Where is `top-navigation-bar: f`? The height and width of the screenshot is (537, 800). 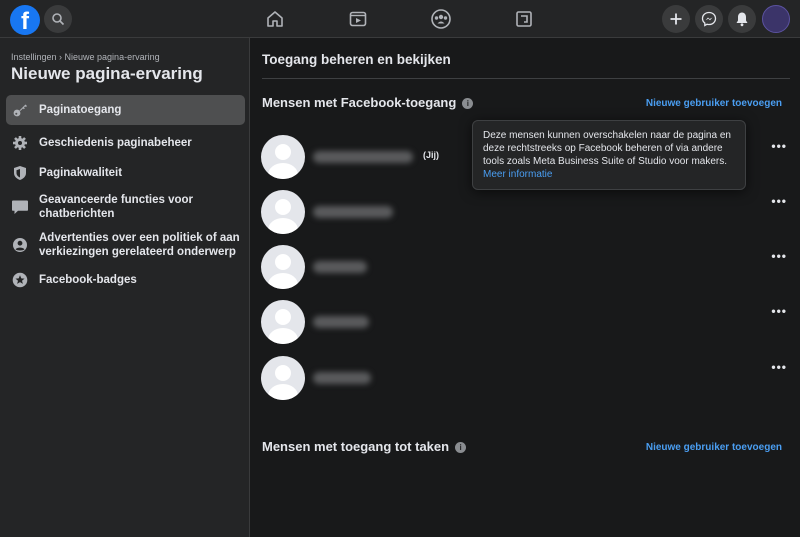
top-navigation-bar: f is located at coordinates (400, 19).